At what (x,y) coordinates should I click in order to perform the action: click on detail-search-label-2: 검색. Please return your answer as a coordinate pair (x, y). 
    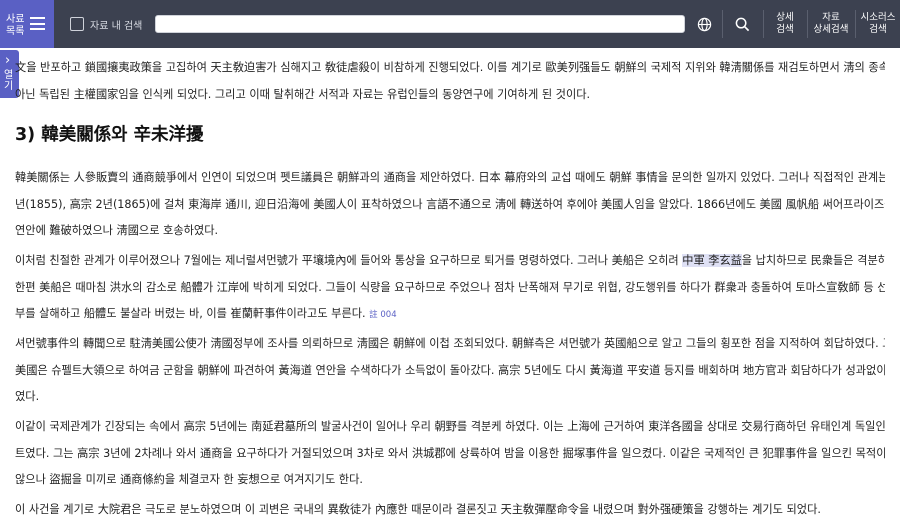
    Looking at the image, I should click on (785, 29).